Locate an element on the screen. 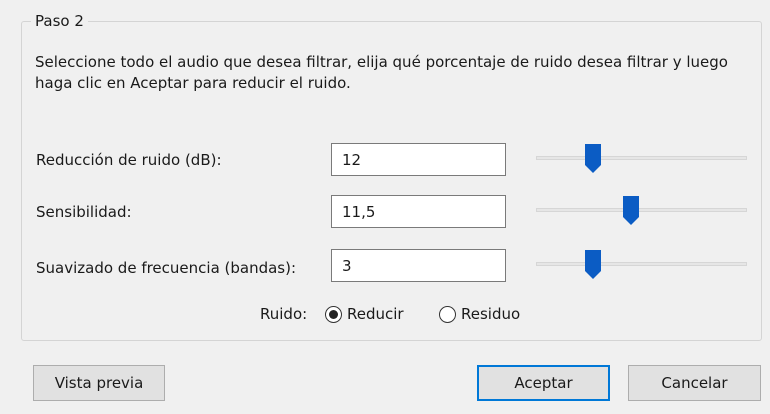 The width and height of the screenshot is (770, 414). sensitivity-slider is located at coordinates (641, 210).